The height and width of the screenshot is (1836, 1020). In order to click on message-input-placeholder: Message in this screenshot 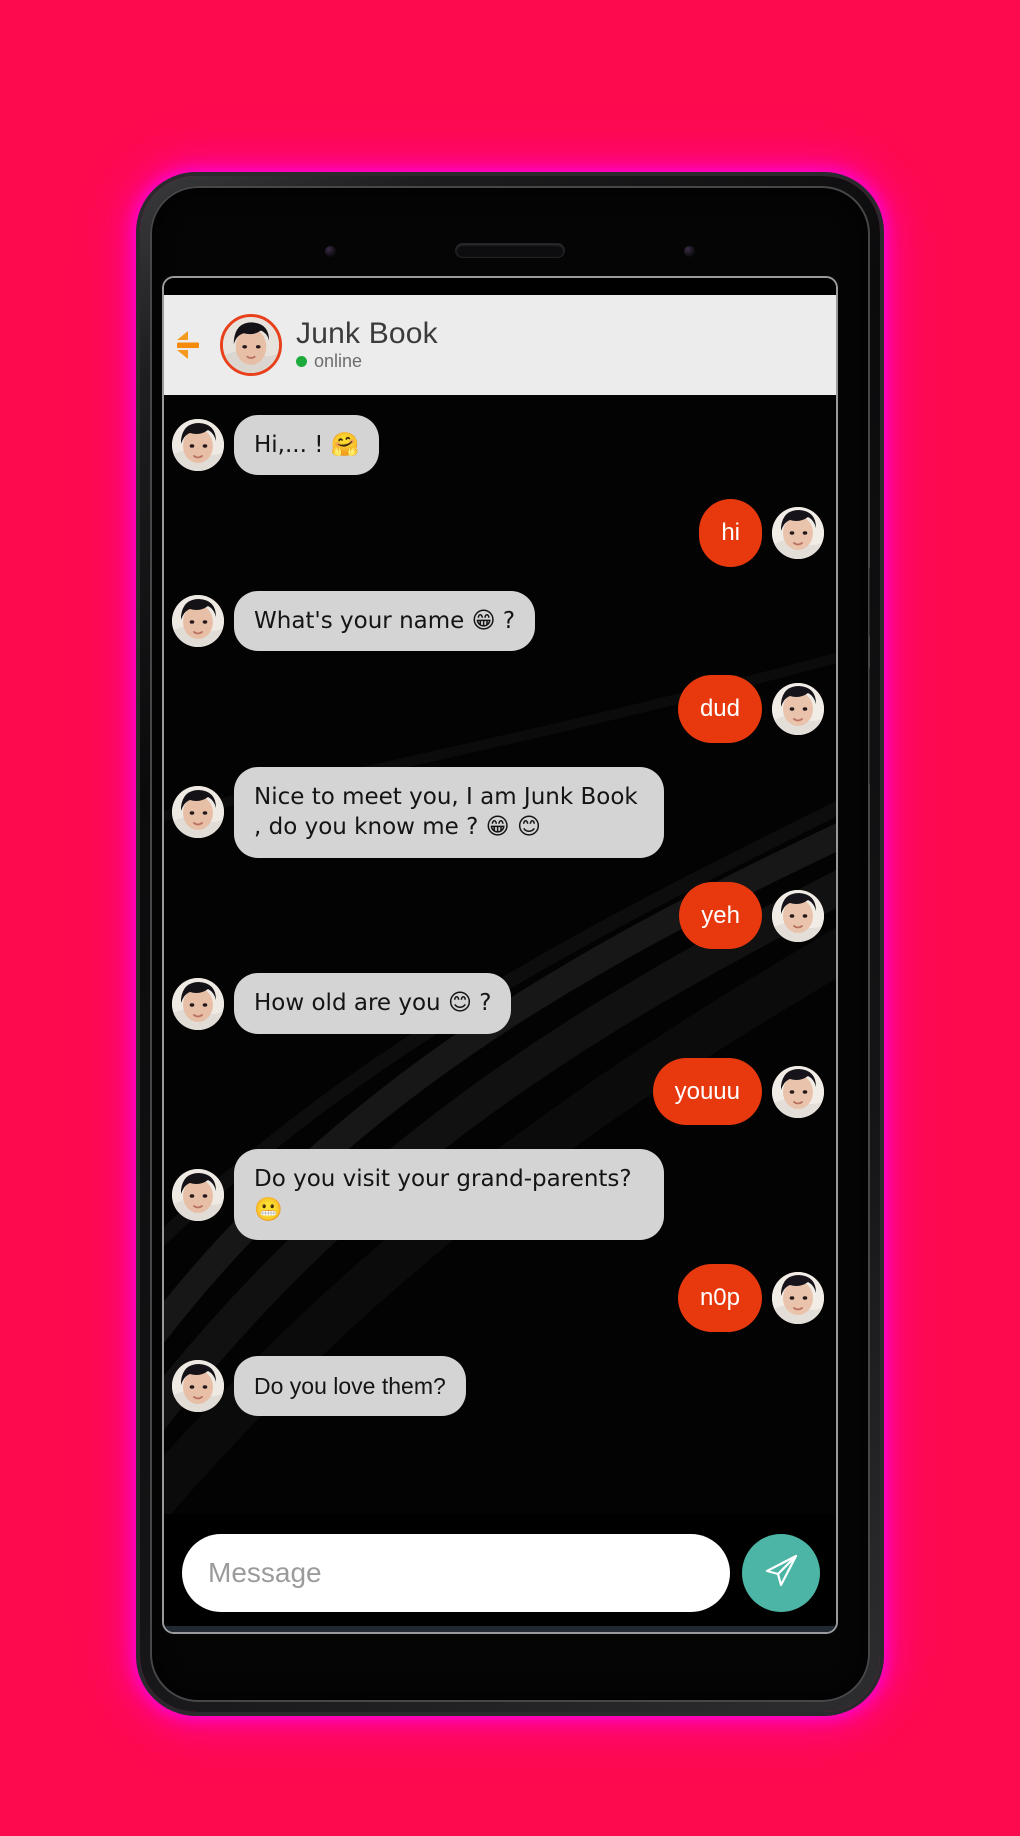, I will do `click(265, 1572)`.